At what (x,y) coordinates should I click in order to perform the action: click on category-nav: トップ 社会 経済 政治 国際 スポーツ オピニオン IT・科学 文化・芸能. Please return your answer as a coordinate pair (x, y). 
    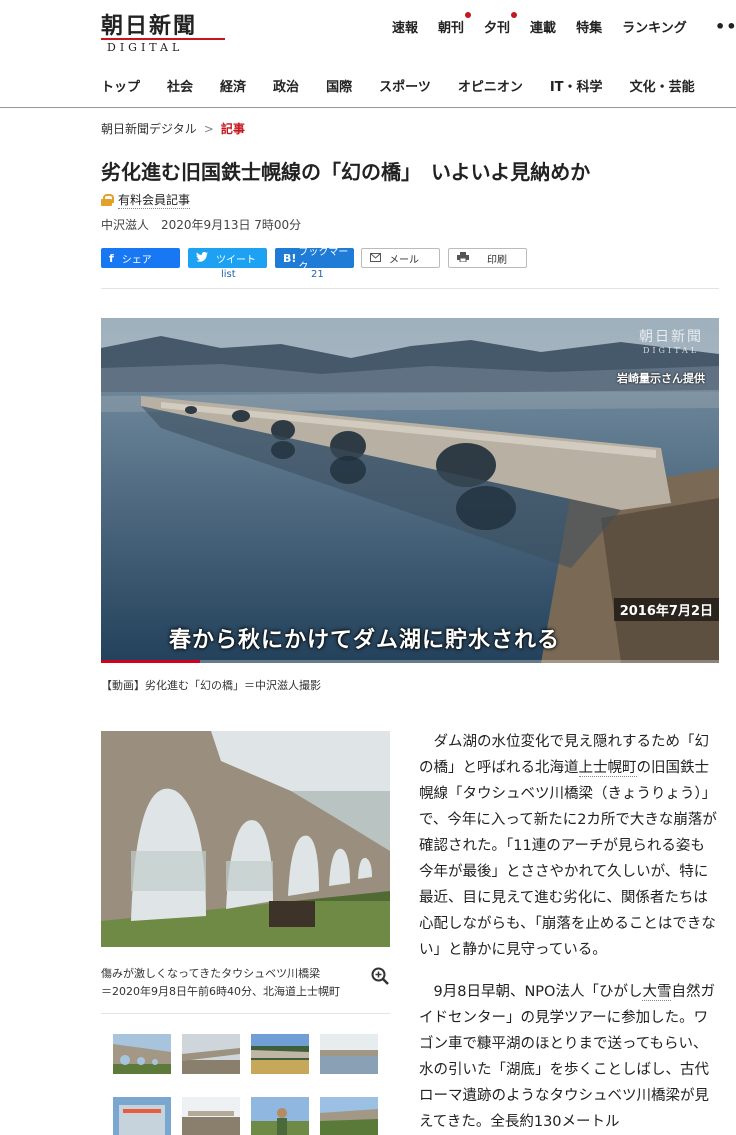
    Looking at the image, I should click on (368, 85).